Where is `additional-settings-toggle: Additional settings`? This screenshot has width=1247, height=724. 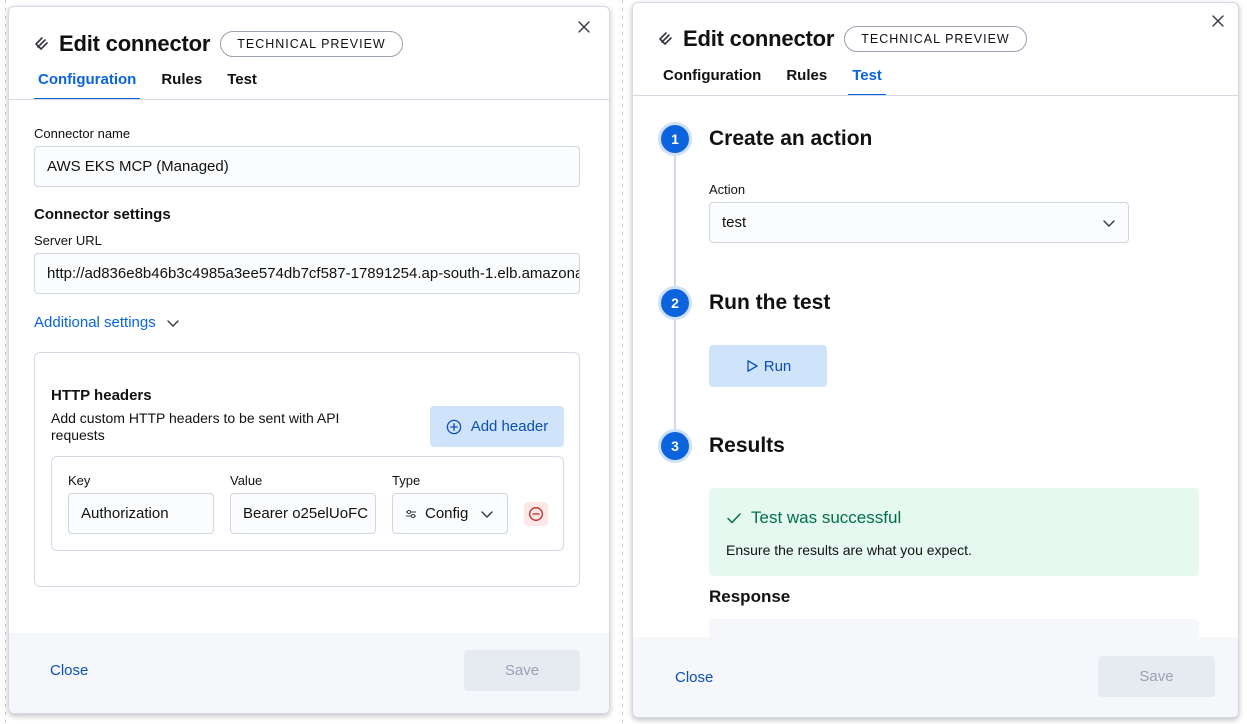
additional-settings-toggle: Additional settings is located at coordinates (107, 322).